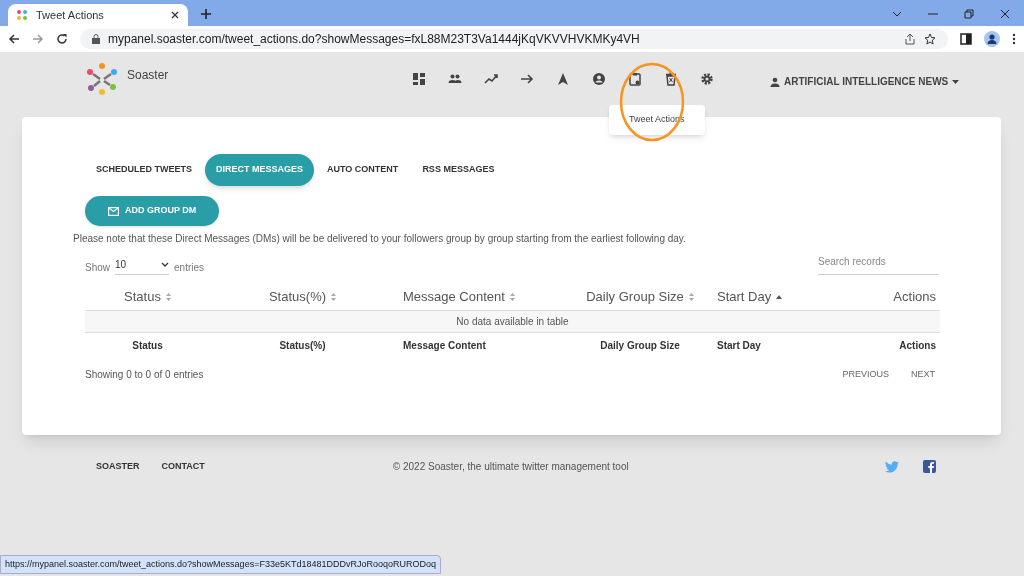  Describe the element at coordinates (454, 296) in the screenshot. I see `column-header: Message Content` at that location.